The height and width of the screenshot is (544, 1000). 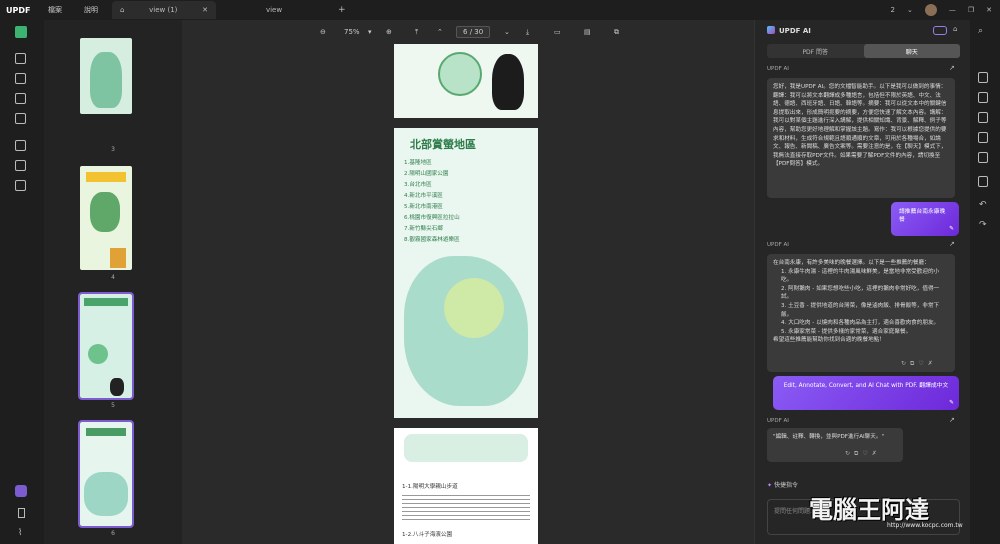 What do you see at coordinates (911, 51) in the screenshot?
I see `tab-chat: 聊天` at bounding box center [911, 51].